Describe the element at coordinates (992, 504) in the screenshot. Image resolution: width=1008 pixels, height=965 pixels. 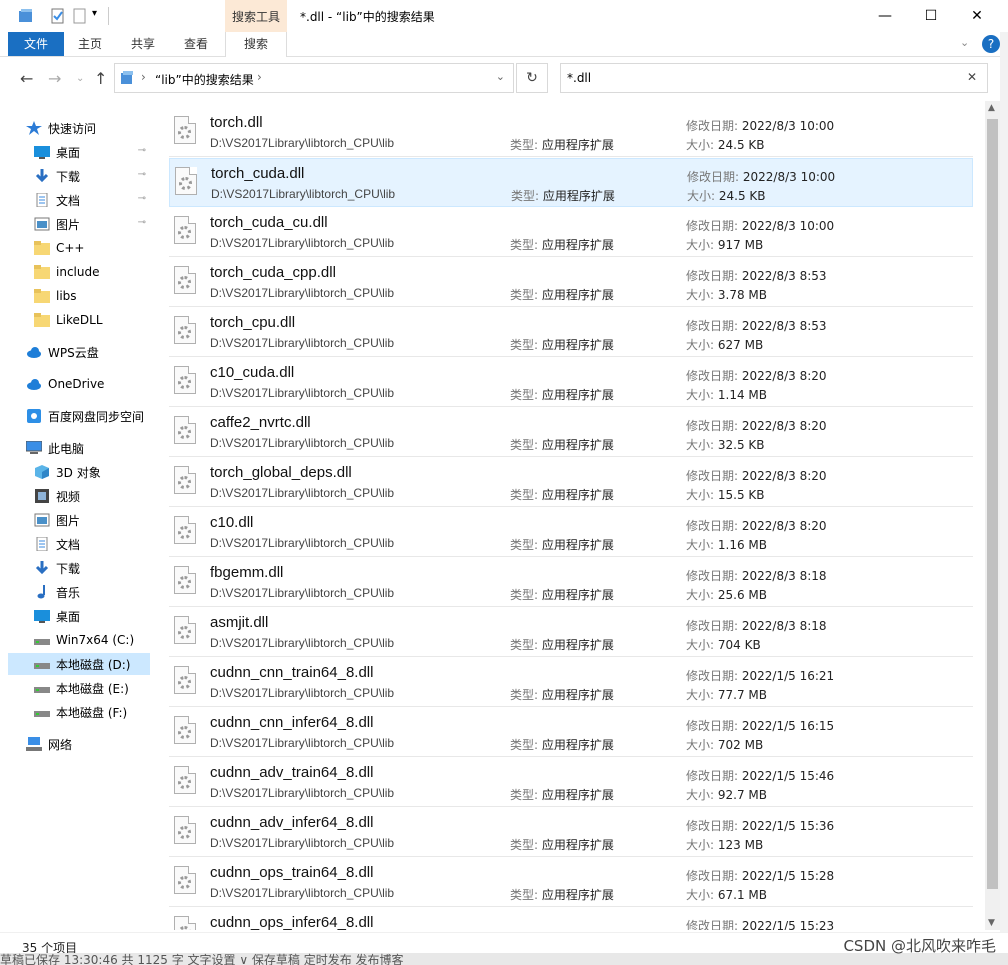
I see `scrollbar-thumb` at that location.